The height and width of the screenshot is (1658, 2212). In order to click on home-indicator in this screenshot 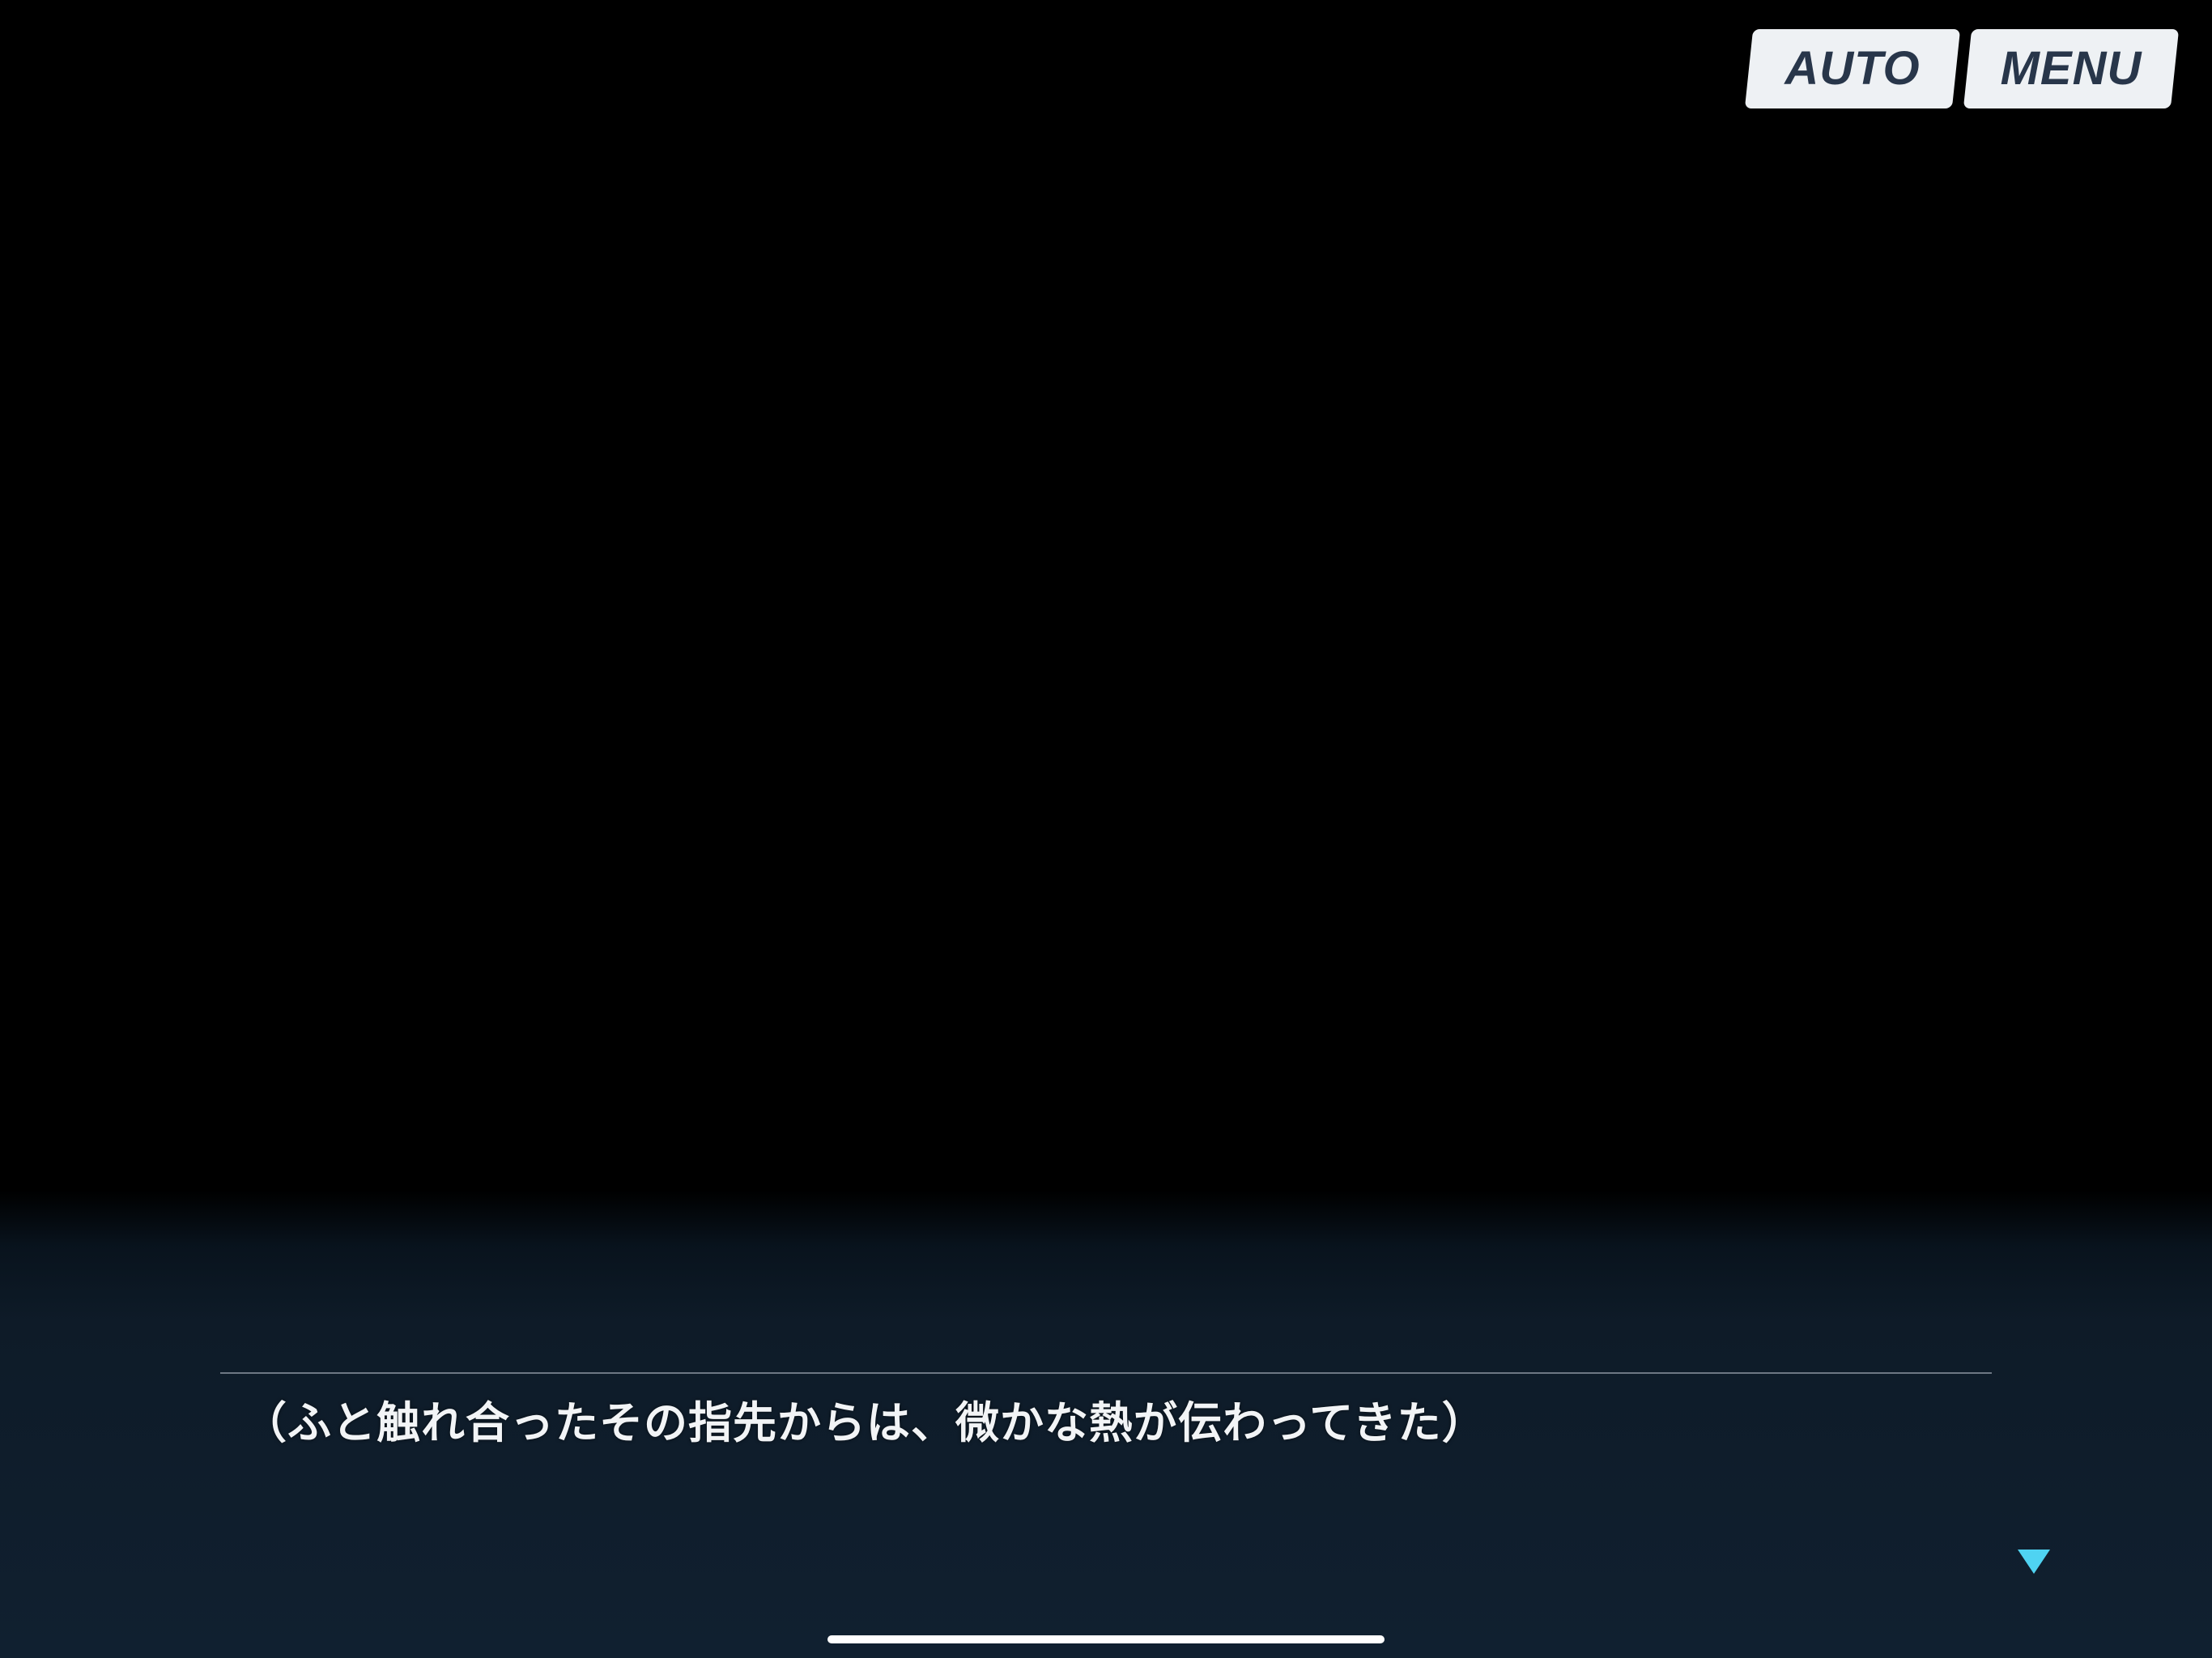, I will do `click(1106, 1639)`.